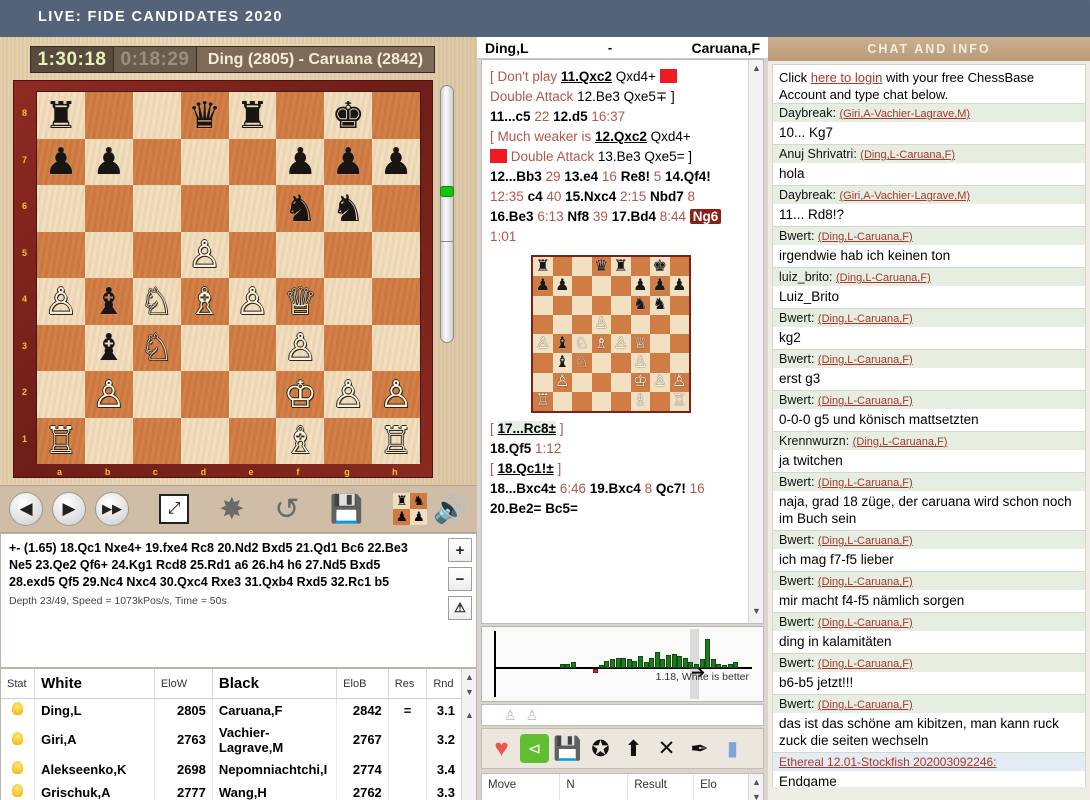 This screenshot has width=1090, height=800. I want to click on evaluation-graph: ➔ 1.18, White is better, so click(622, 664).